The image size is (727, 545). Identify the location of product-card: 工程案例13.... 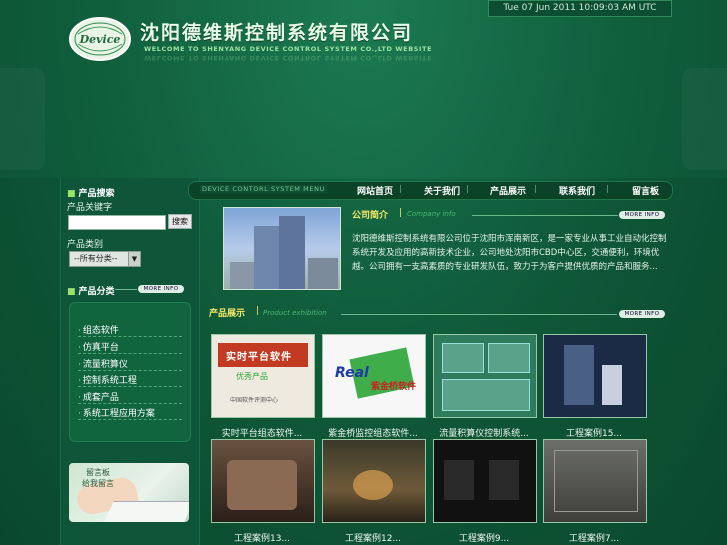
(263, 491).